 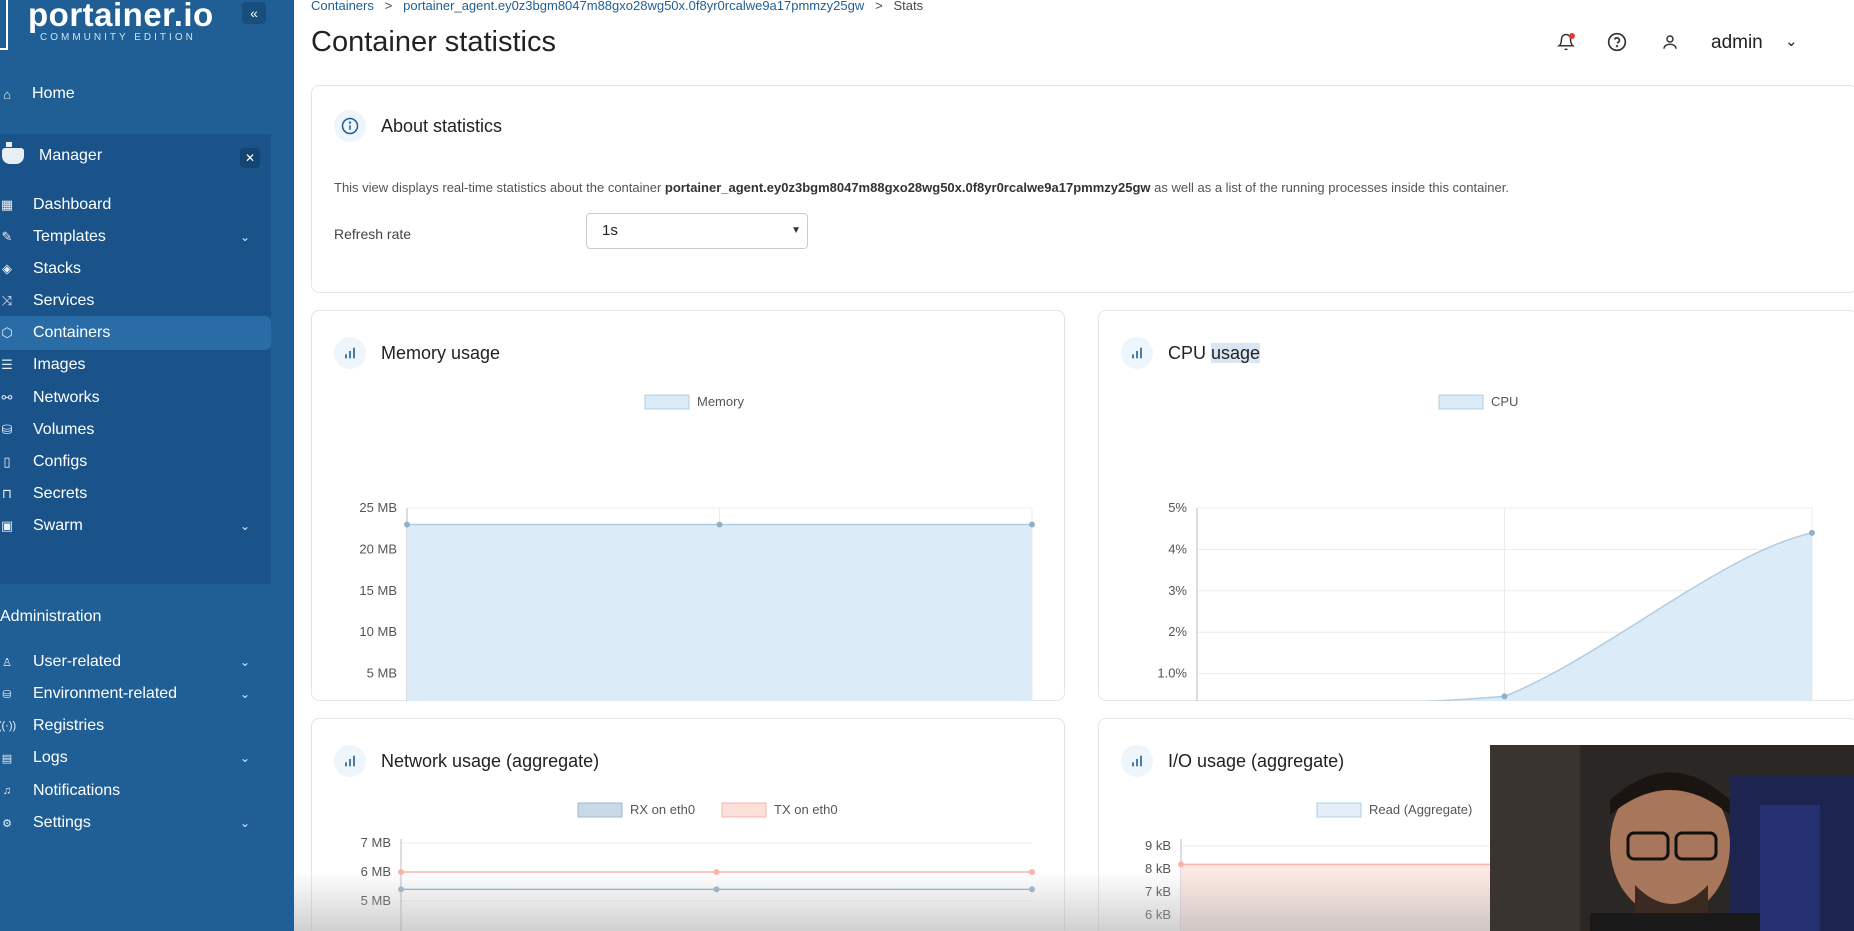 What do you see at coordinates (135, 758) in the screenshot?
I see `sidebar-item-logs: ▤ Logs ⌄` at bounding box center [135, 758].